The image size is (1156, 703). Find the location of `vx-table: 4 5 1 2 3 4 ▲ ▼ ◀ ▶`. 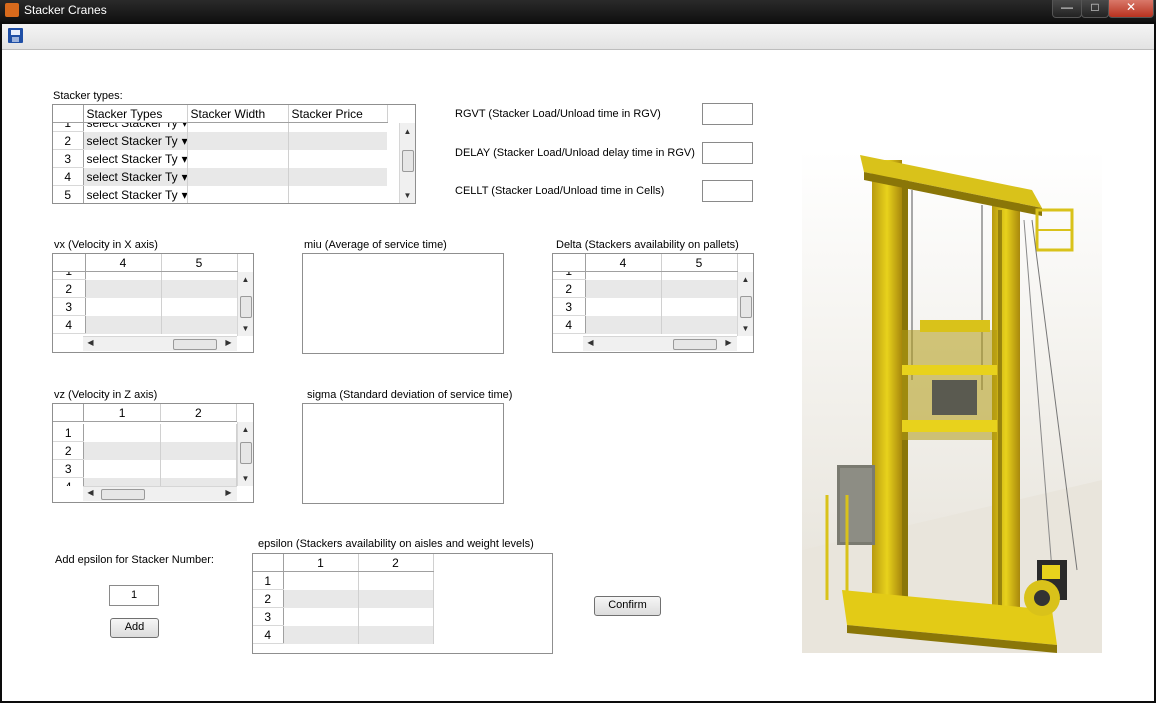

vx-table: 4 5 1 2 3 4 ▲ ▼ ◀ ▶ is located at coordinates (153, 303).